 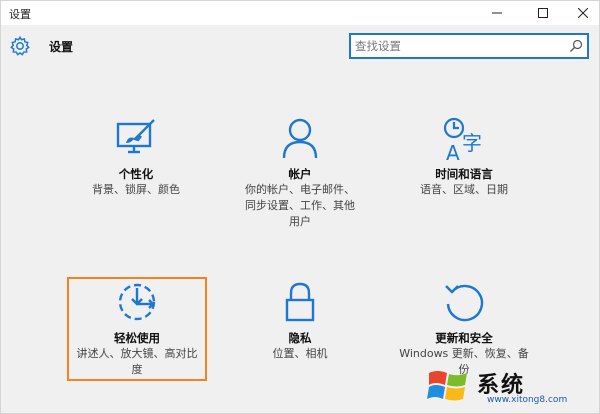 I want to click on lock-icon, so click(x=300, y=302).